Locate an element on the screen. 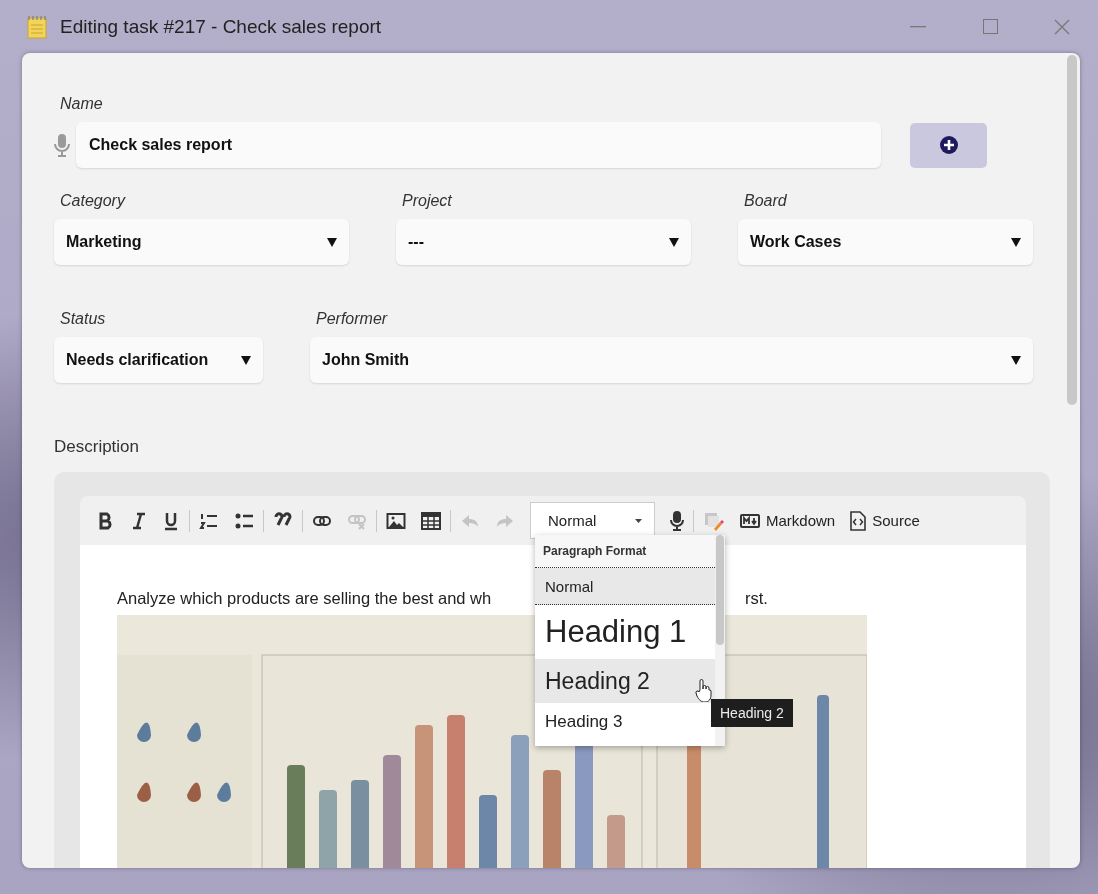  menu-item: Normal is located at coordinates (625, 586).